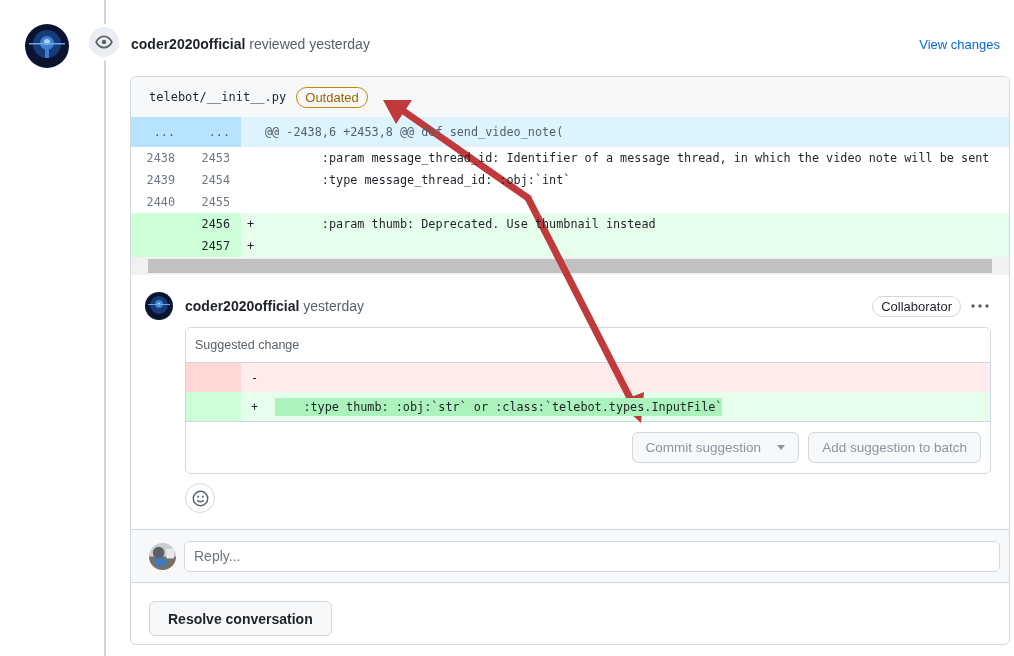 The height and width of the screenshot is (656, 1014). What do you see at coordinates (240, 618) in the screenshot?
I see `resolve-conversation-button: Resolve conversation` at bounding box center [240, 618].